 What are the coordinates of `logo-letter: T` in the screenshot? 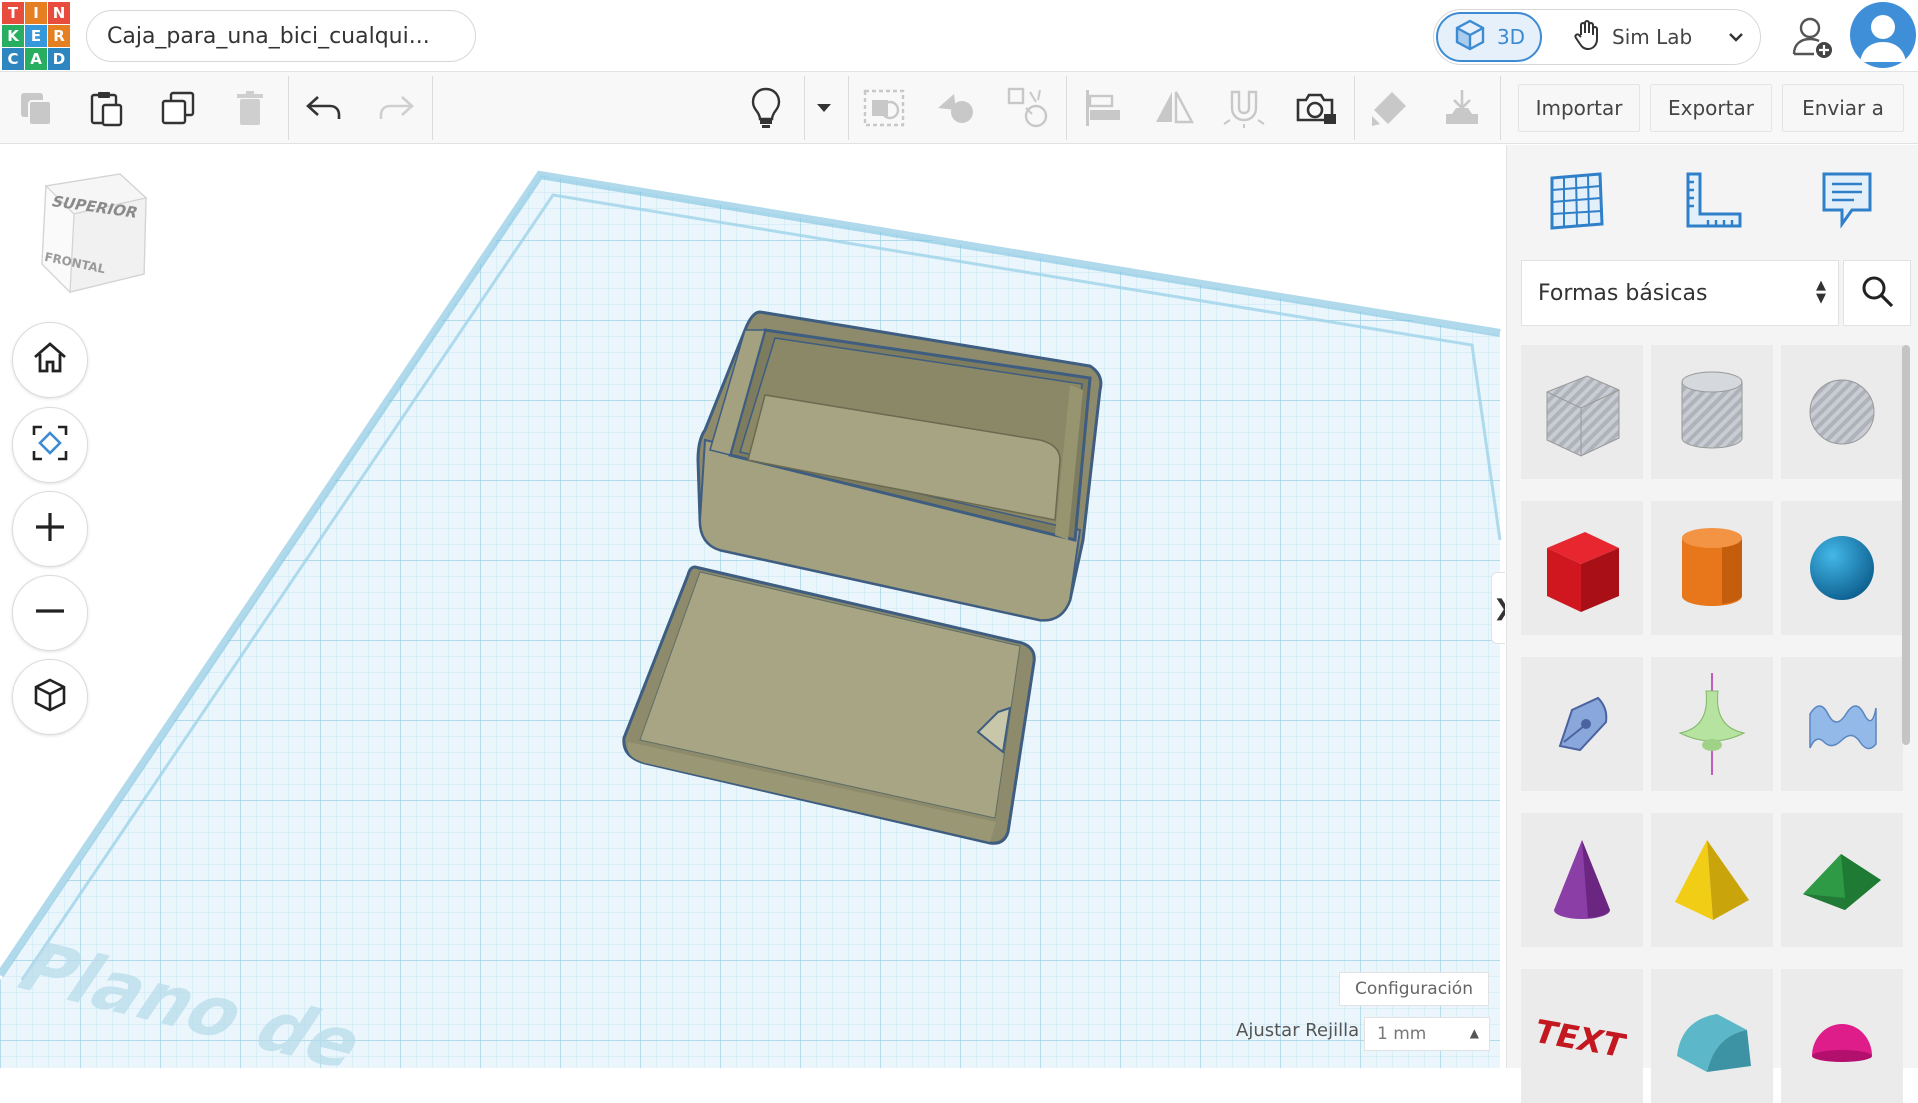 It's located at (13, 13).